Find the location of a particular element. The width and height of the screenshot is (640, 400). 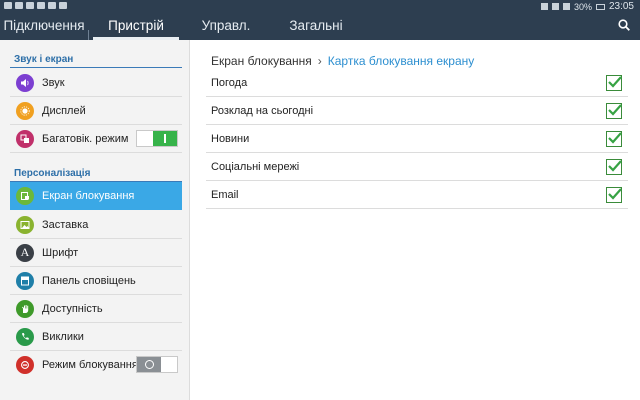

lockscreen-icon is located at coordinates (25, 195).